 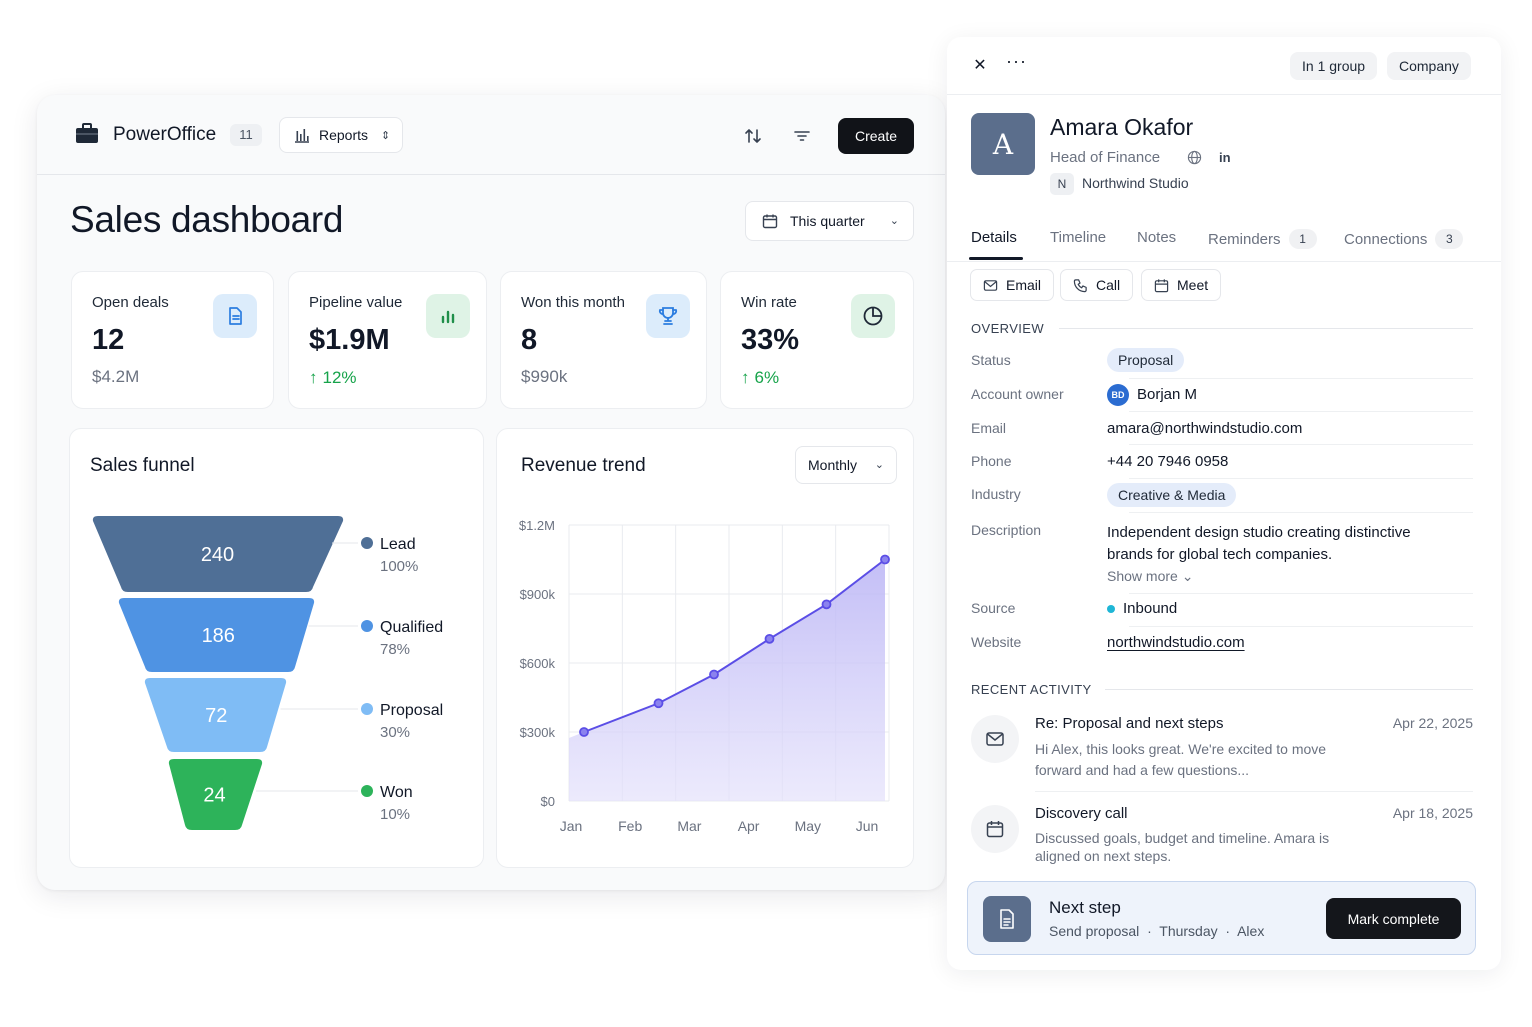 What do you see at coordinates (396, 792) in the screenshot?
I see `legend-stage-name: Won` at bounding box center [396, 792].